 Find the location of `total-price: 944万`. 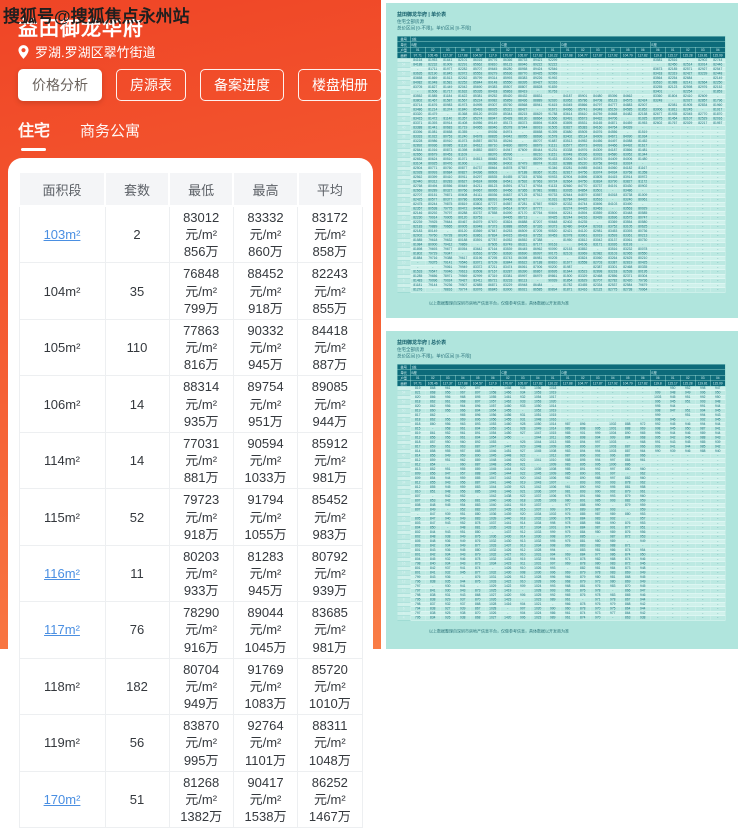

total-price: 944万 is located at coordinates (330, 421).